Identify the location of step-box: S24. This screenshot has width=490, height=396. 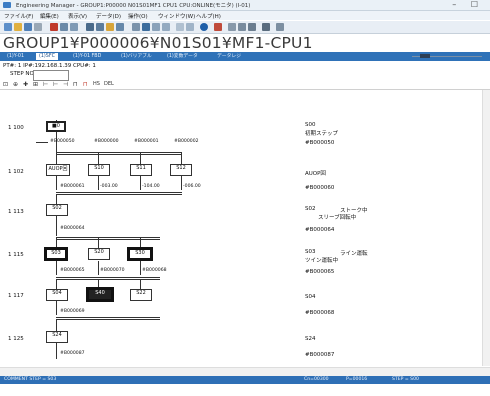
(57, 337).